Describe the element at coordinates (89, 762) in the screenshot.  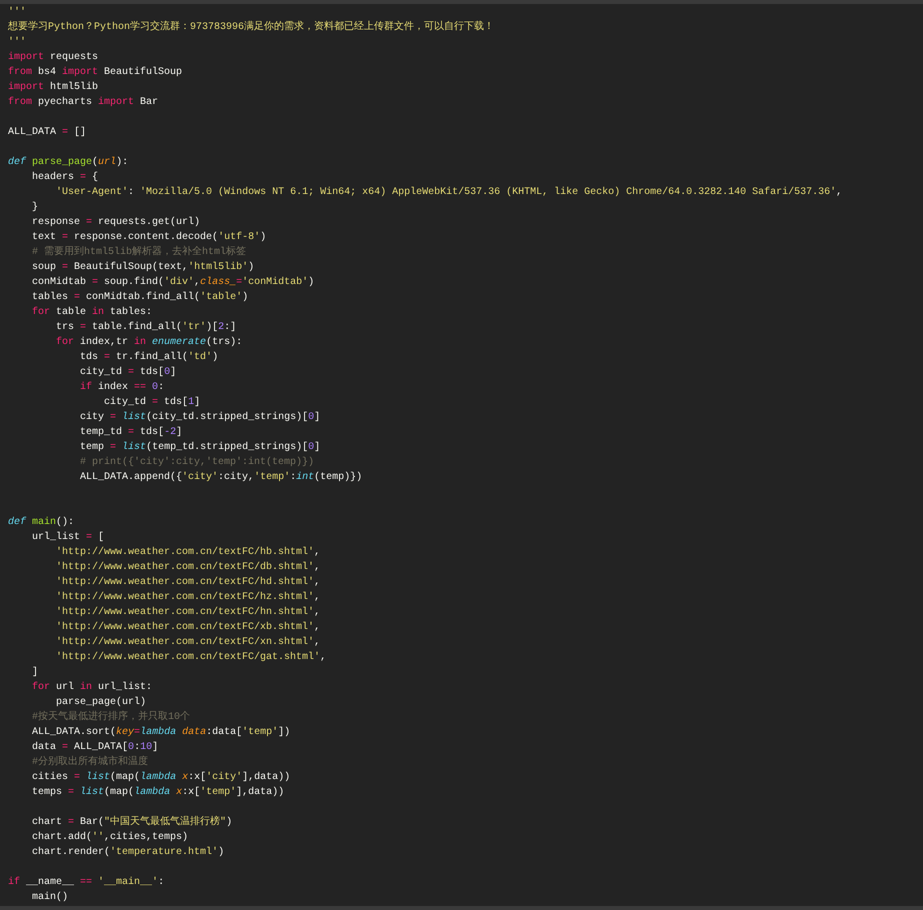
I see `code-line: #分别取出所有城市和温度` at that location.